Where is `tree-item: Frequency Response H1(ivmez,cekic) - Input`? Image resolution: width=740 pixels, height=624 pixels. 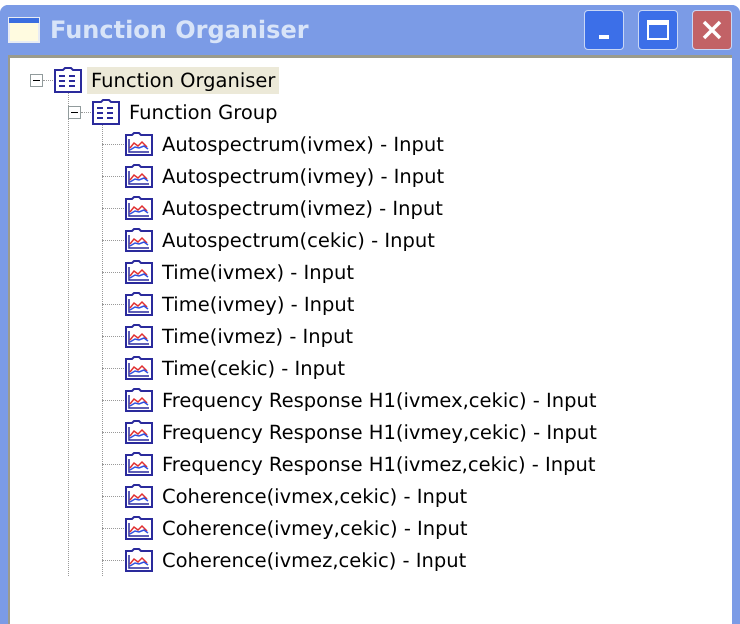
tree-item: Frequency Response H1(ivmez,cekic) - Input is located at coordinates (379, 464).